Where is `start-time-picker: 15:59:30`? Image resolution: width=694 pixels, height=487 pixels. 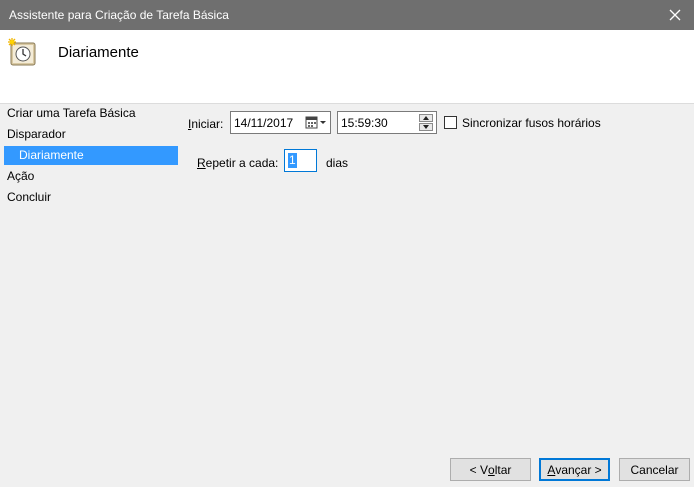
start-time-picker: 15:59:30 is located at coordinates (387, 122).